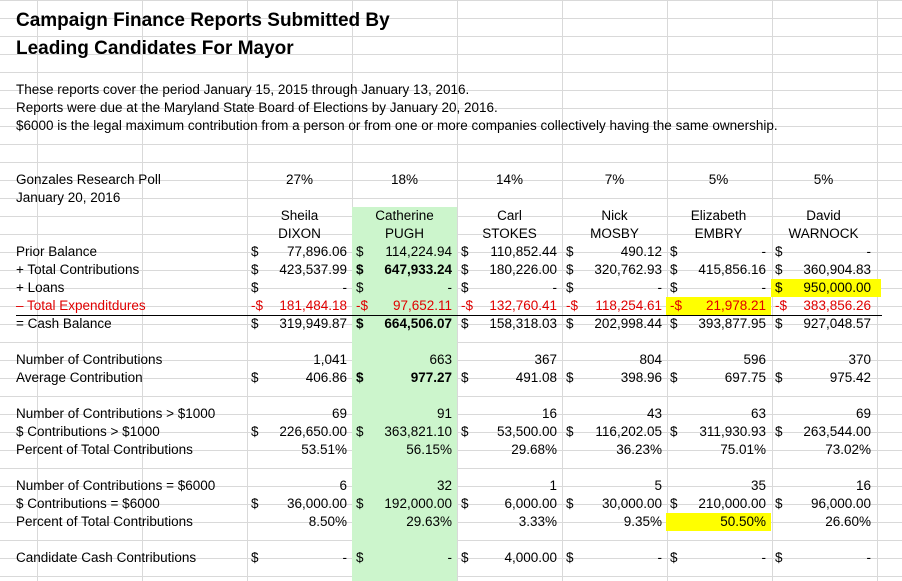 This screenshot has width=902, height=581. I want to click on cell-num-contrib-pugh: 663, so click(440, 359).